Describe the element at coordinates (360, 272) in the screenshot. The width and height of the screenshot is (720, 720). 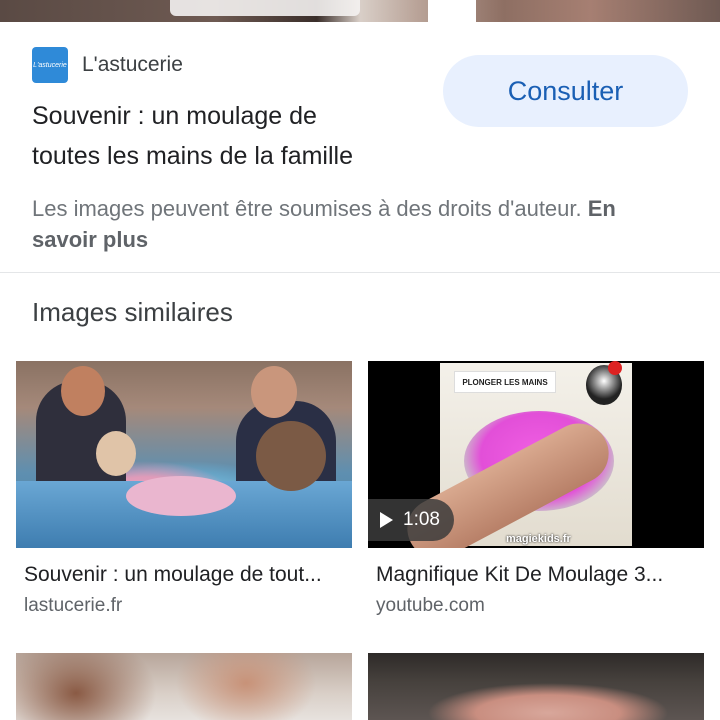
I see `divider` at that location.